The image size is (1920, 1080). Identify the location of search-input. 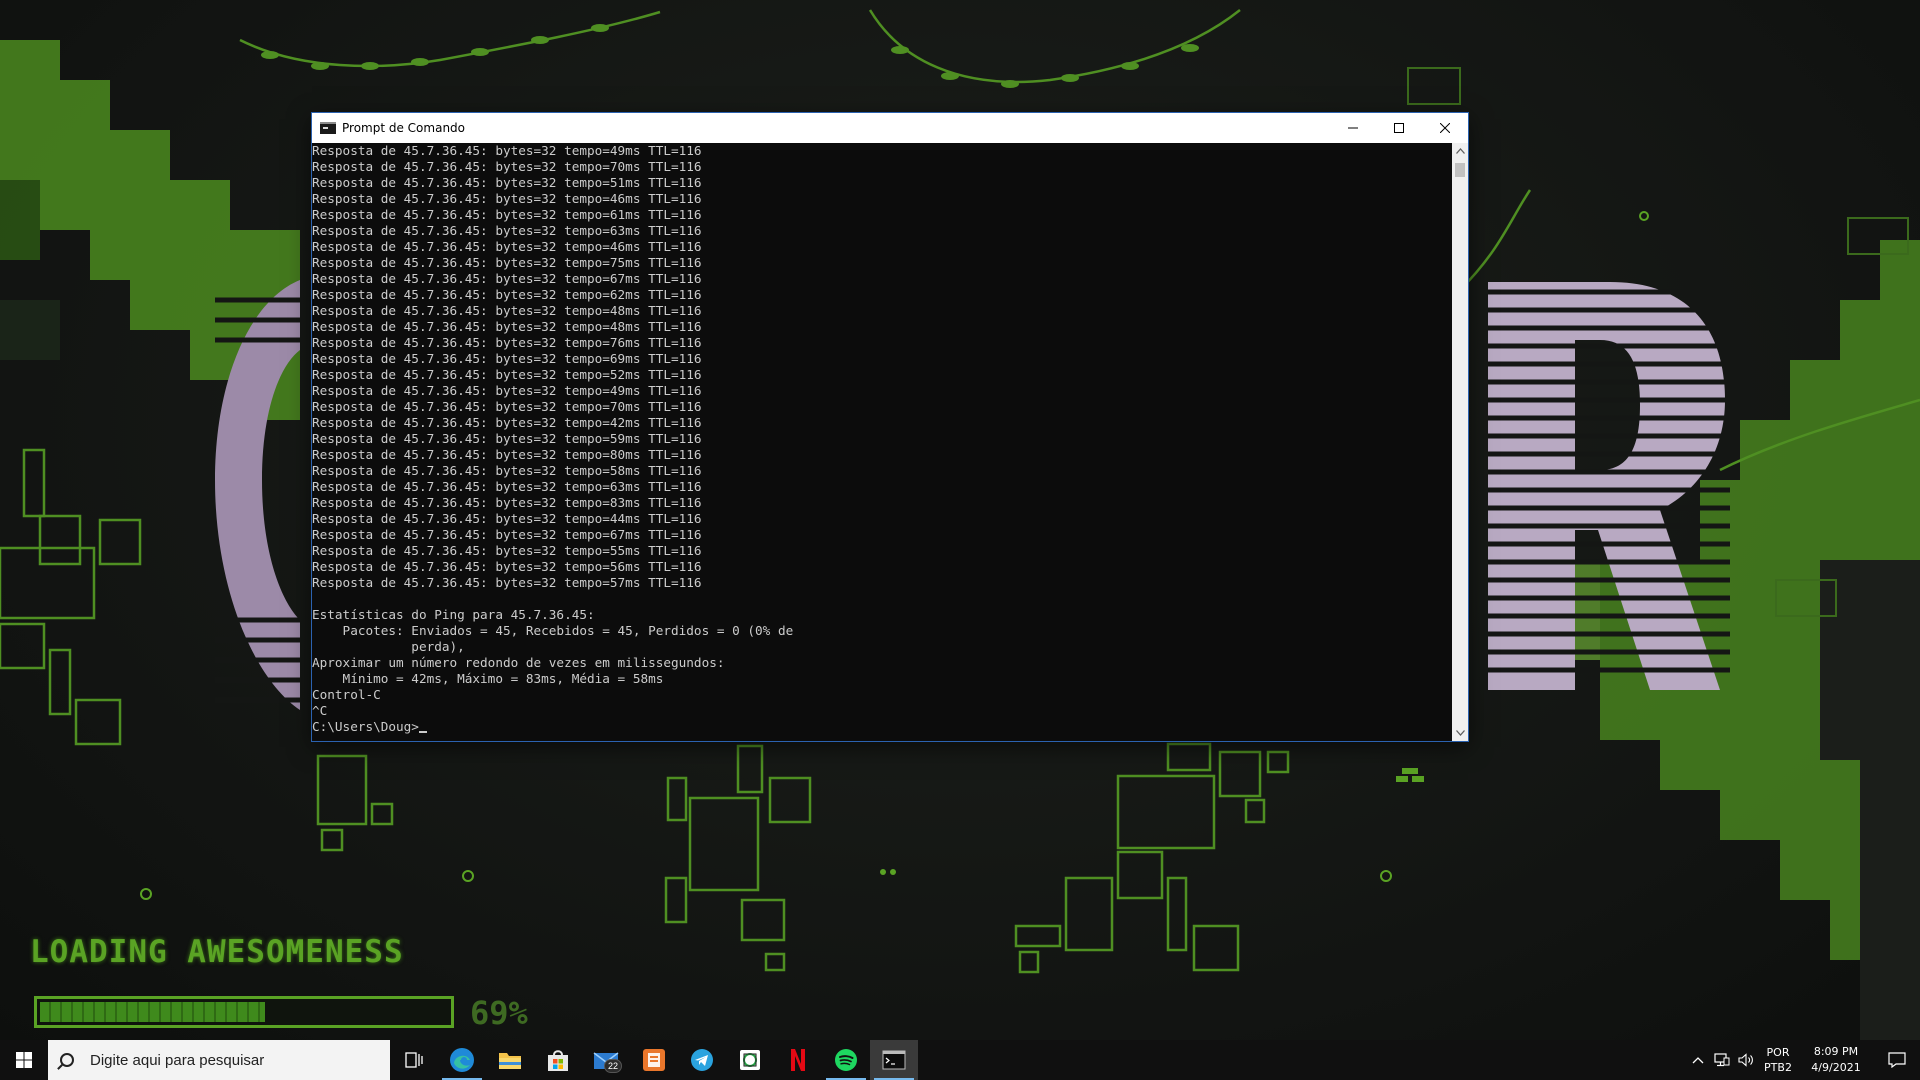
(230, 1060).